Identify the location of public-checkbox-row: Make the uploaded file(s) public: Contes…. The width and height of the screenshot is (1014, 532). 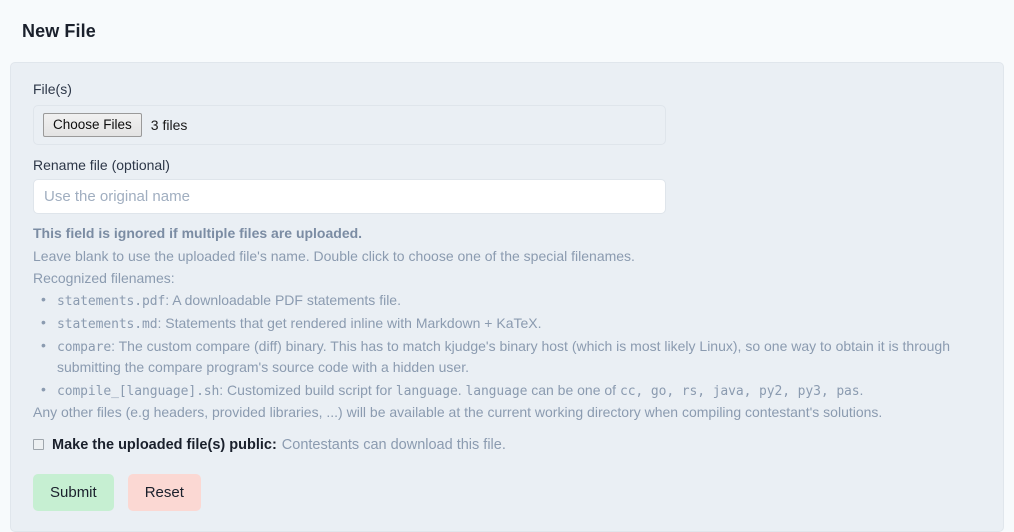
(507, 445).